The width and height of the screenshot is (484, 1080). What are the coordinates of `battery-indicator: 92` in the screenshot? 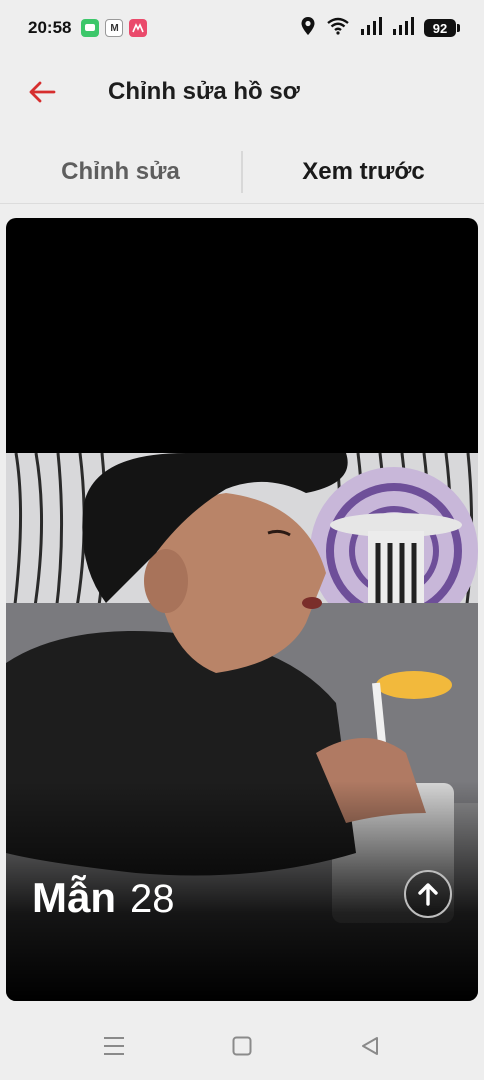 It's located at (442, 28).